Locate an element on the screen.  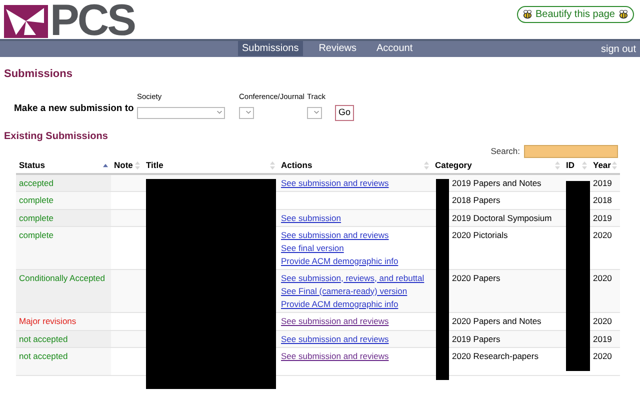
status-cell: accepted is located at coordinates (63, 182).